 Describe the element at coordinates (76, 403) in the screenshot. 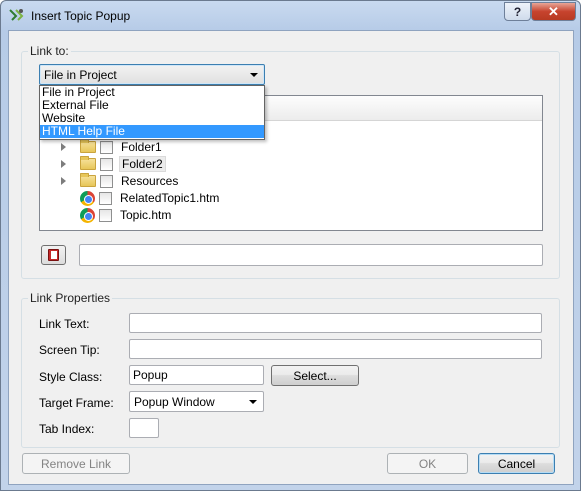

I see `target-frame-label: Target Frame:` at that location.